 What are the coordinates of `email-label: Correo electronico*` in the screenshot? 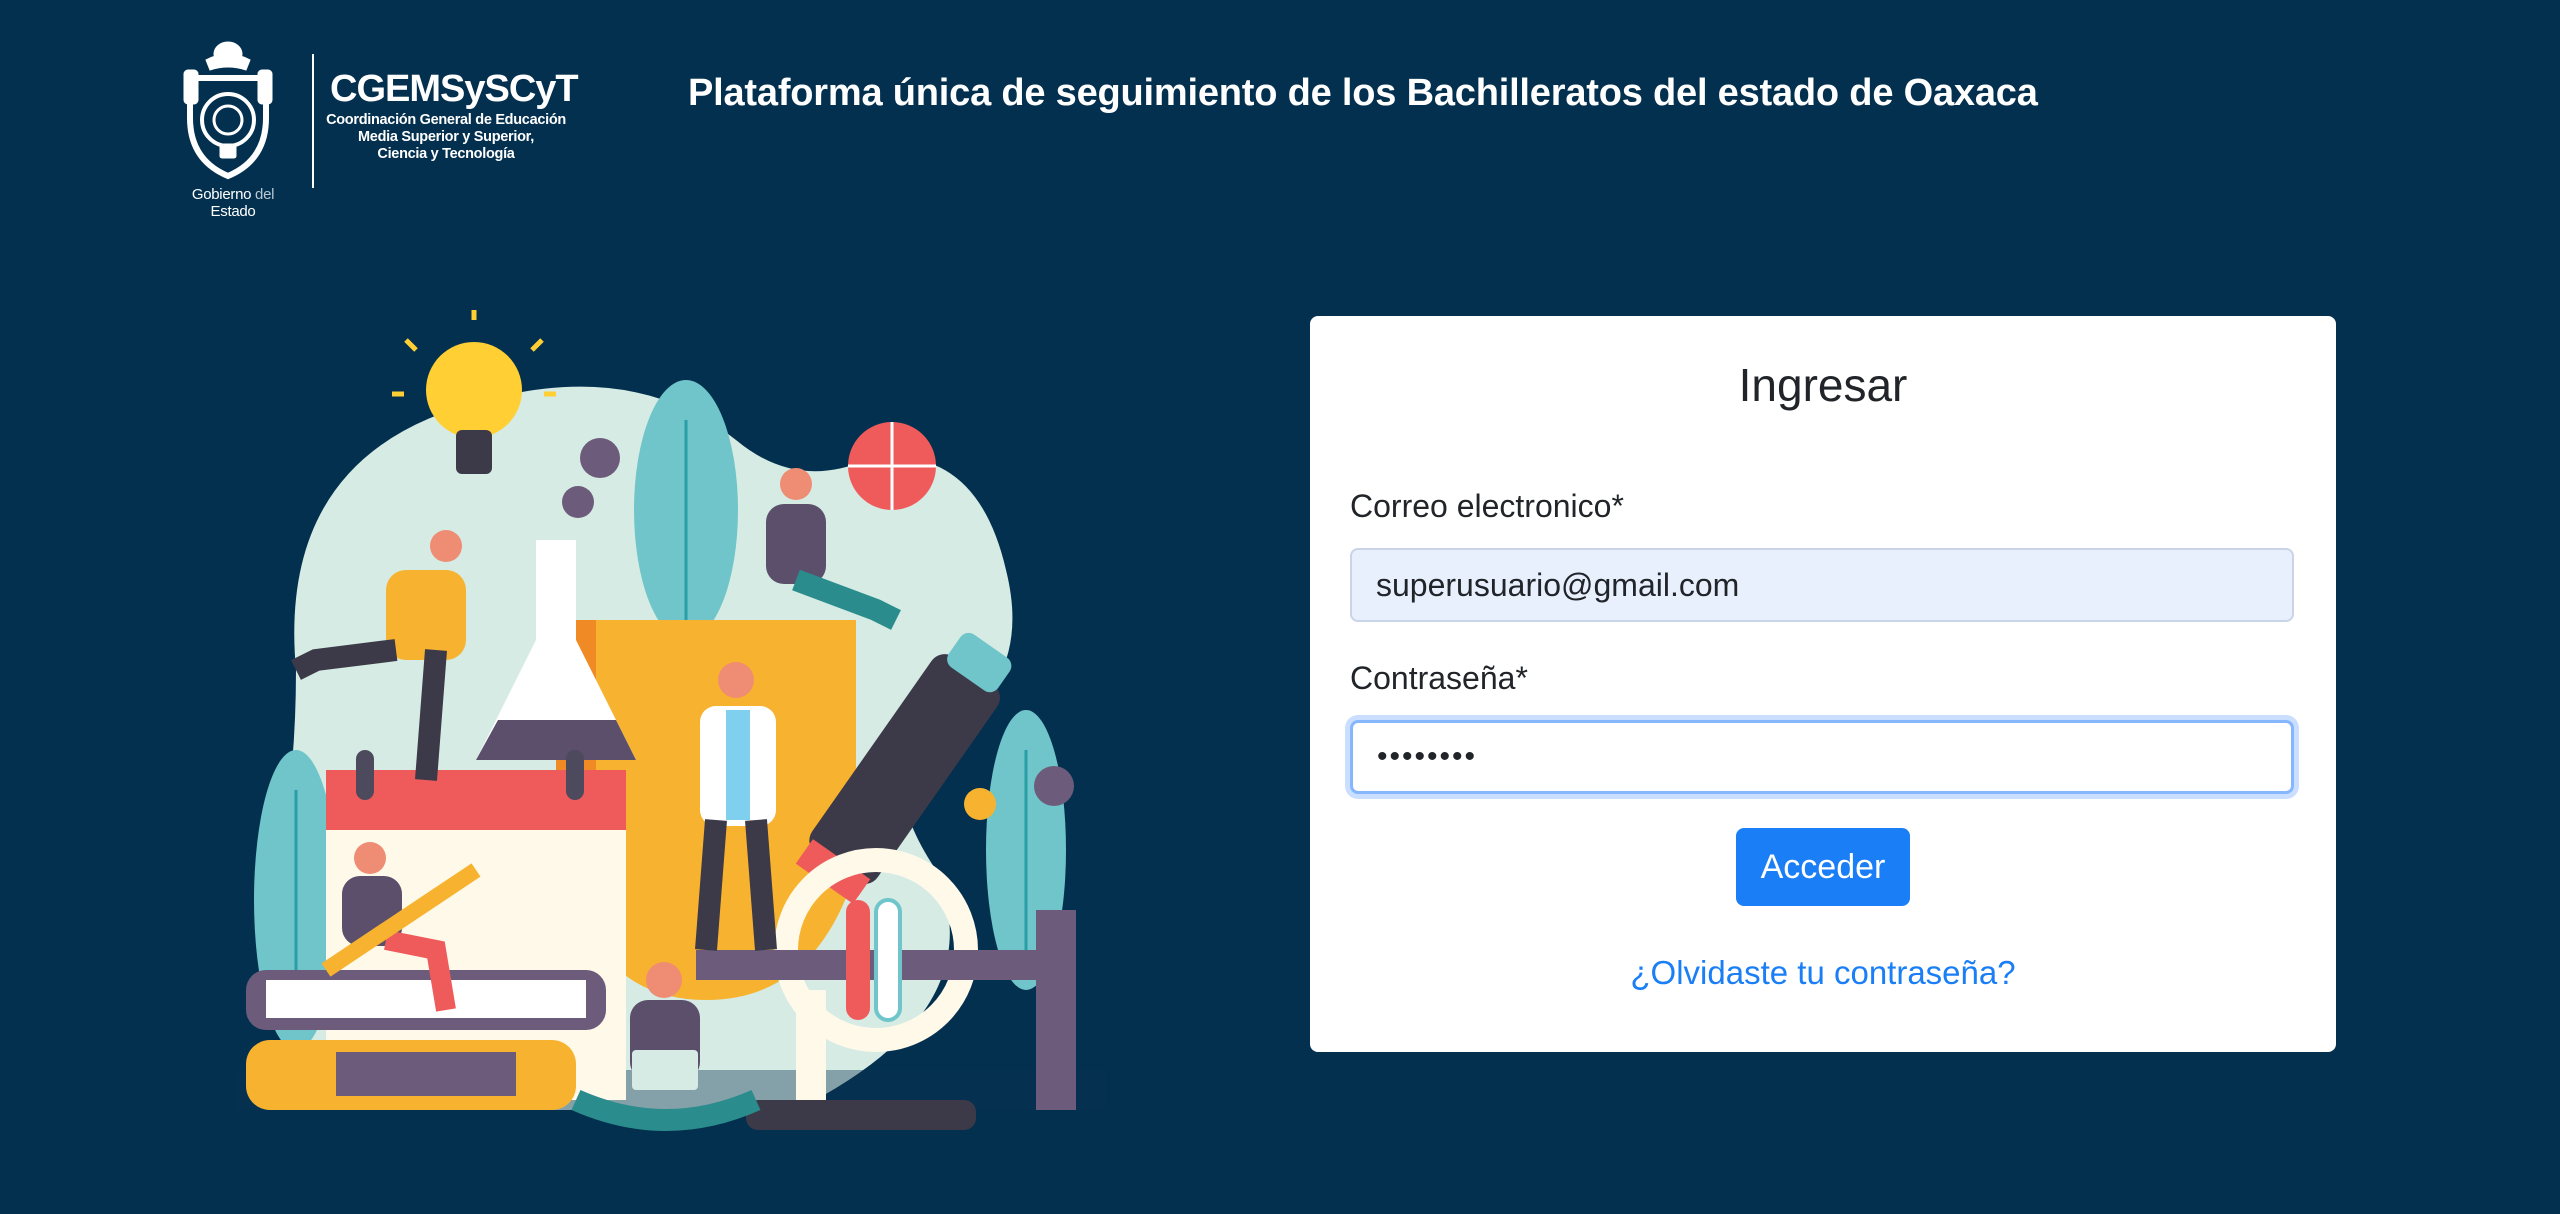 It's located at (1487, 506).